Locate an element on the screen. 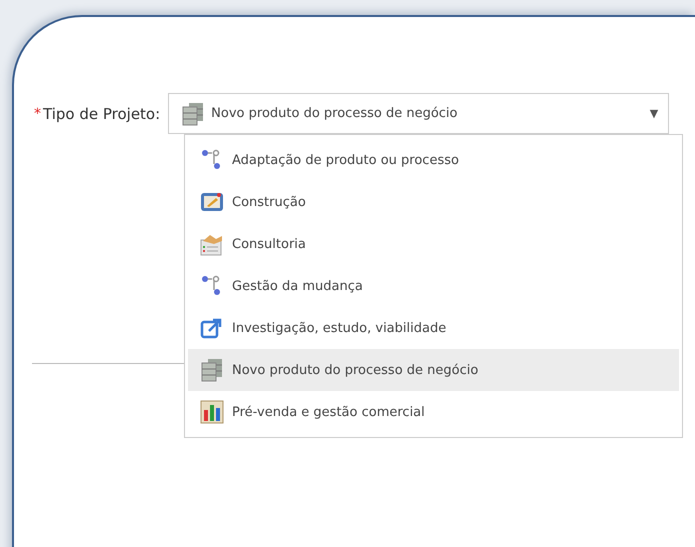 The image size is (695, 547). dropdown-option: Investigação, estudo, viabilidade is located at coordinates (433, 328).